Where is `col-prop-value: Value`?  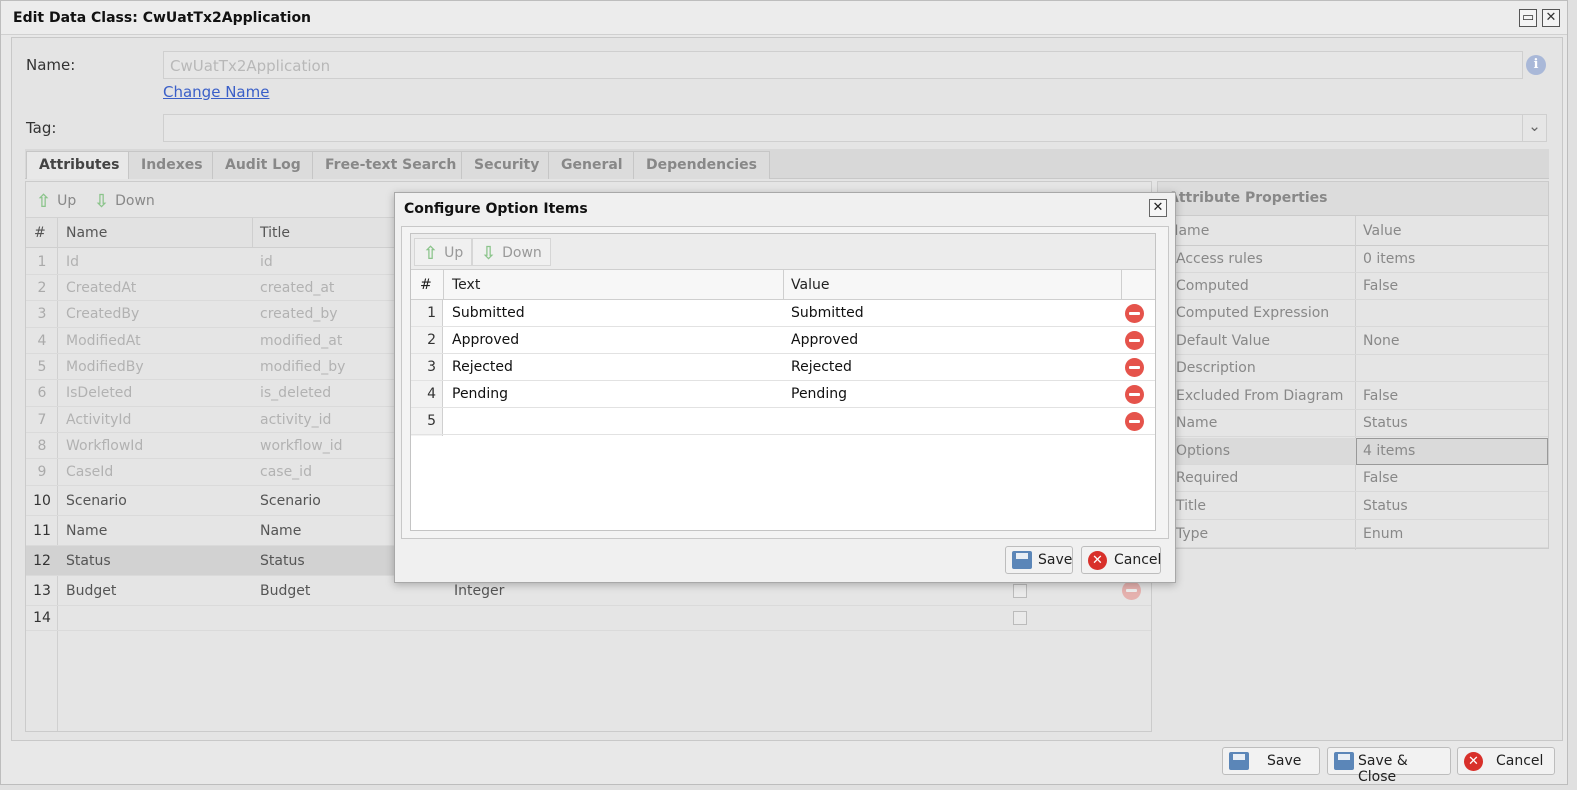 col-prop-value: Value is located at coordinates (1382, 231).